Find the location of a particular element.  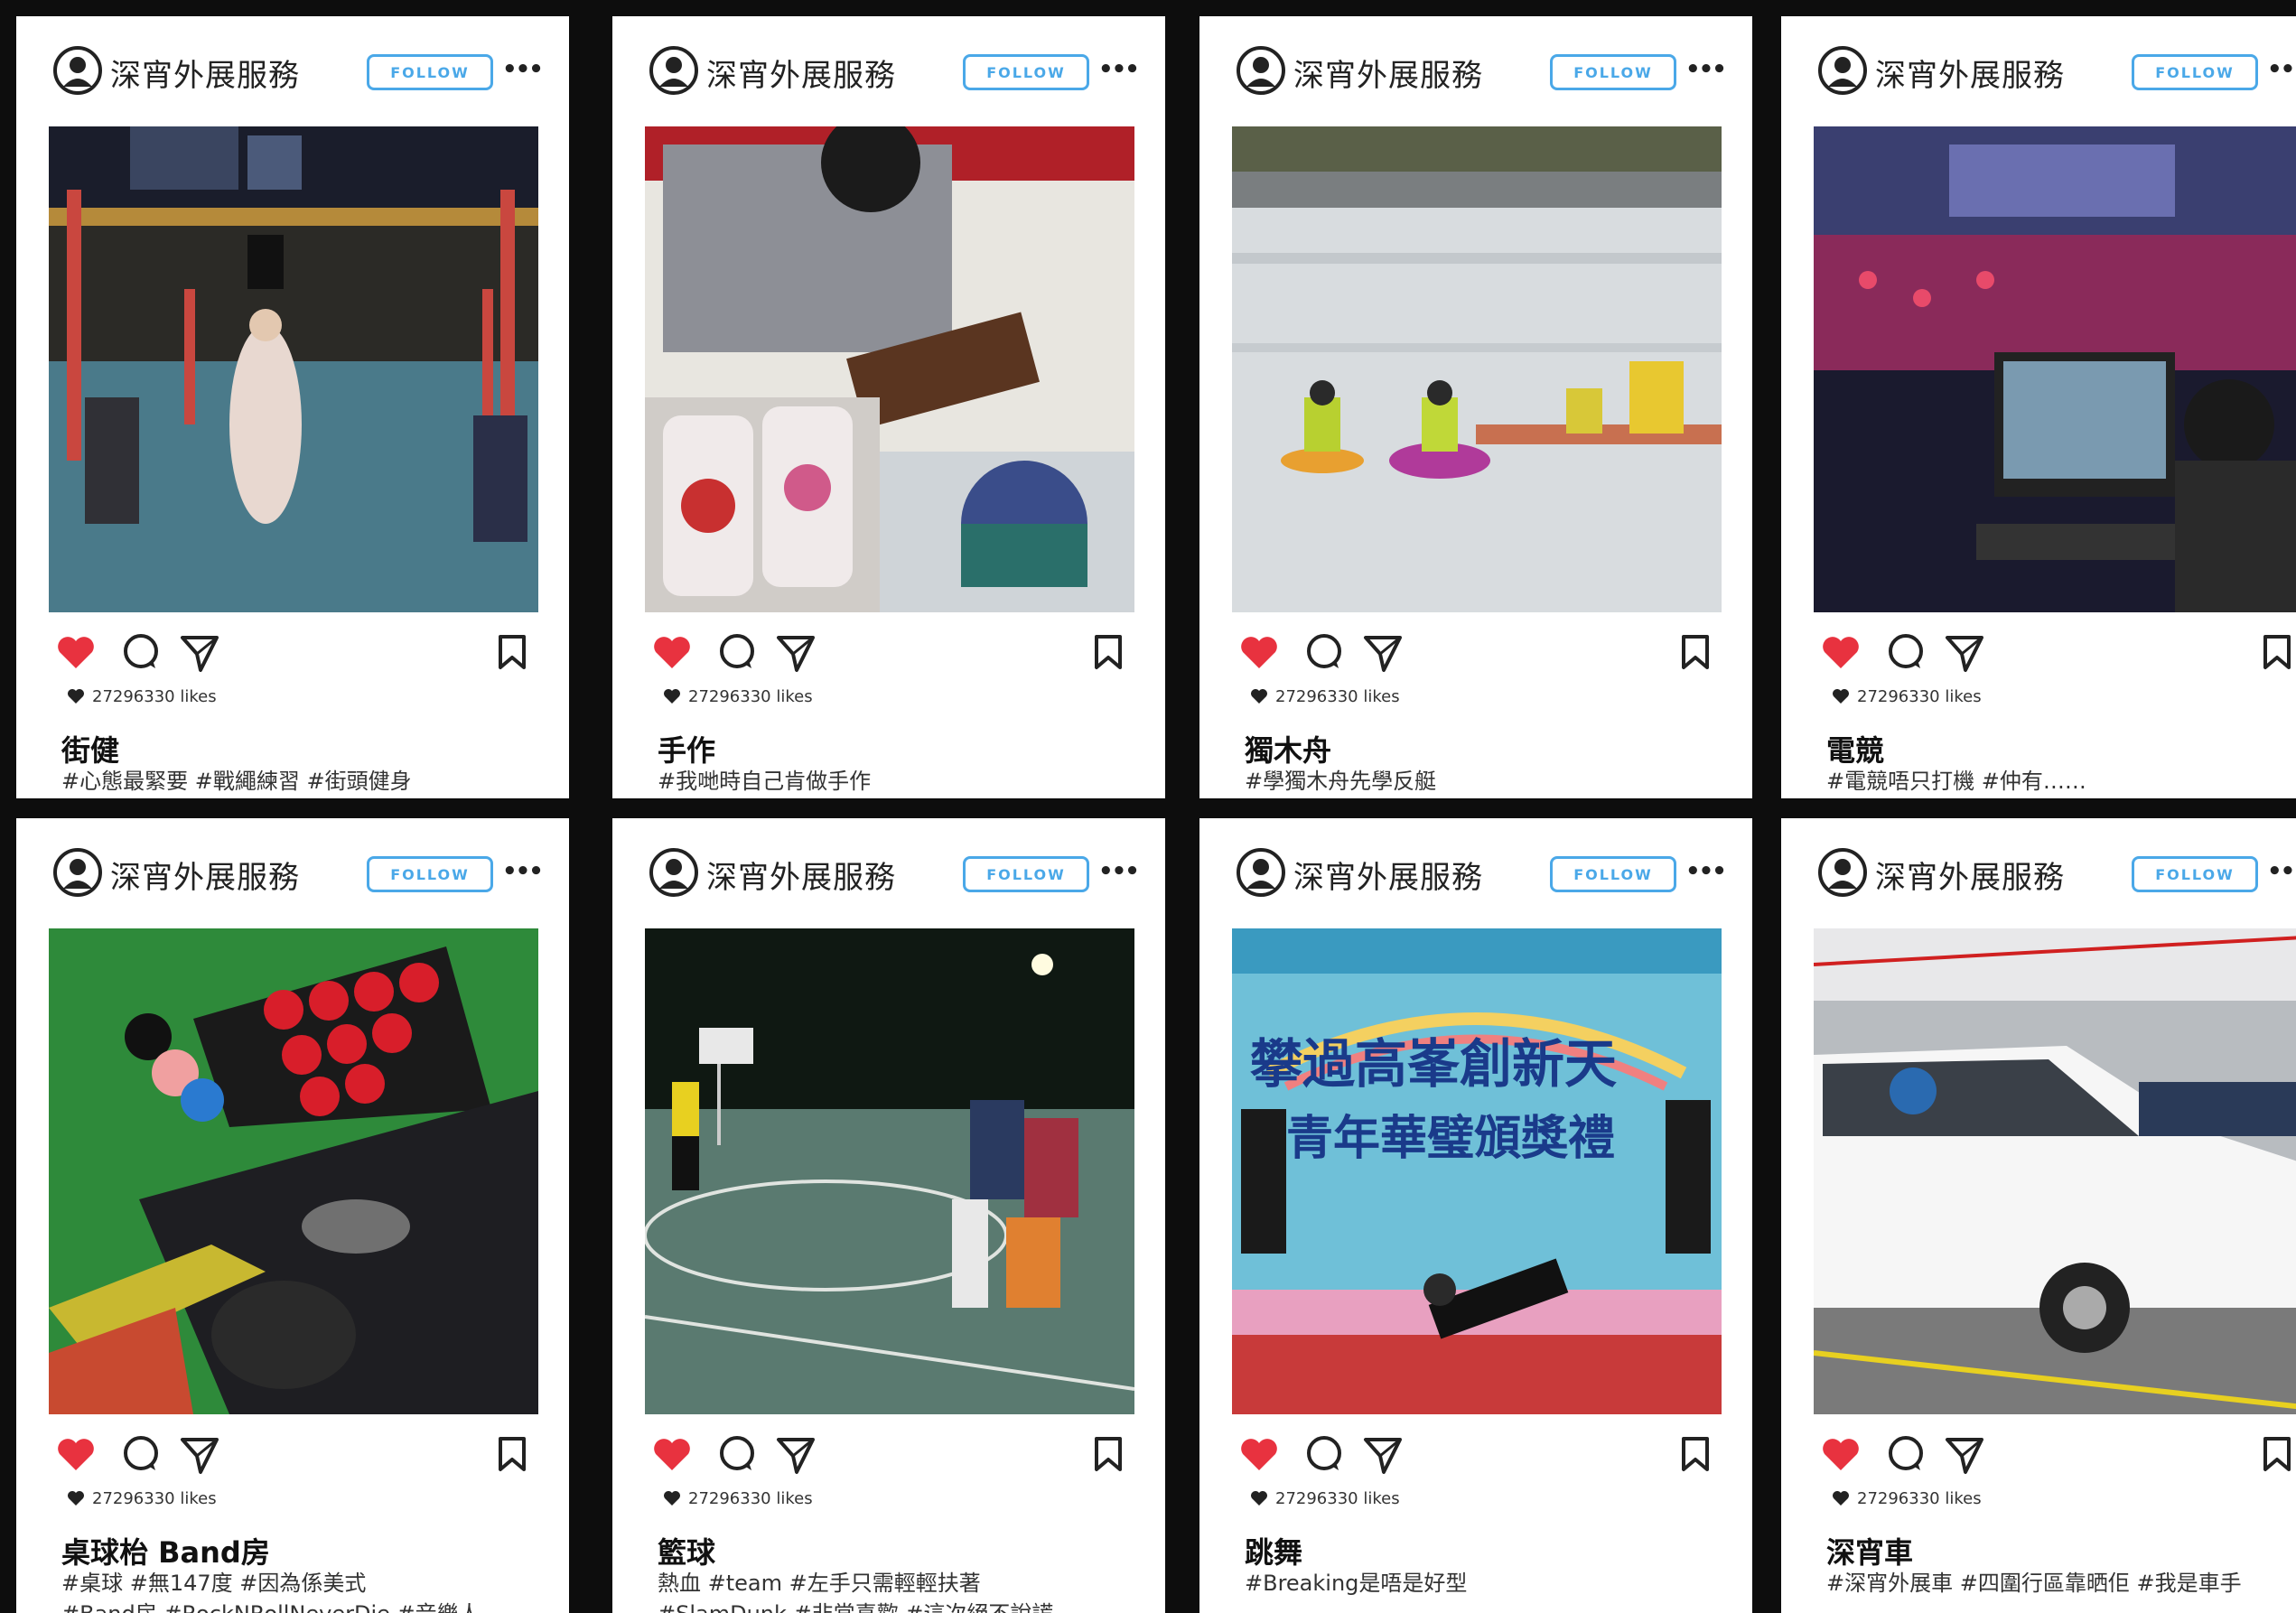

caption-title: 跳舞 is located at coordinates (1274, 1552).